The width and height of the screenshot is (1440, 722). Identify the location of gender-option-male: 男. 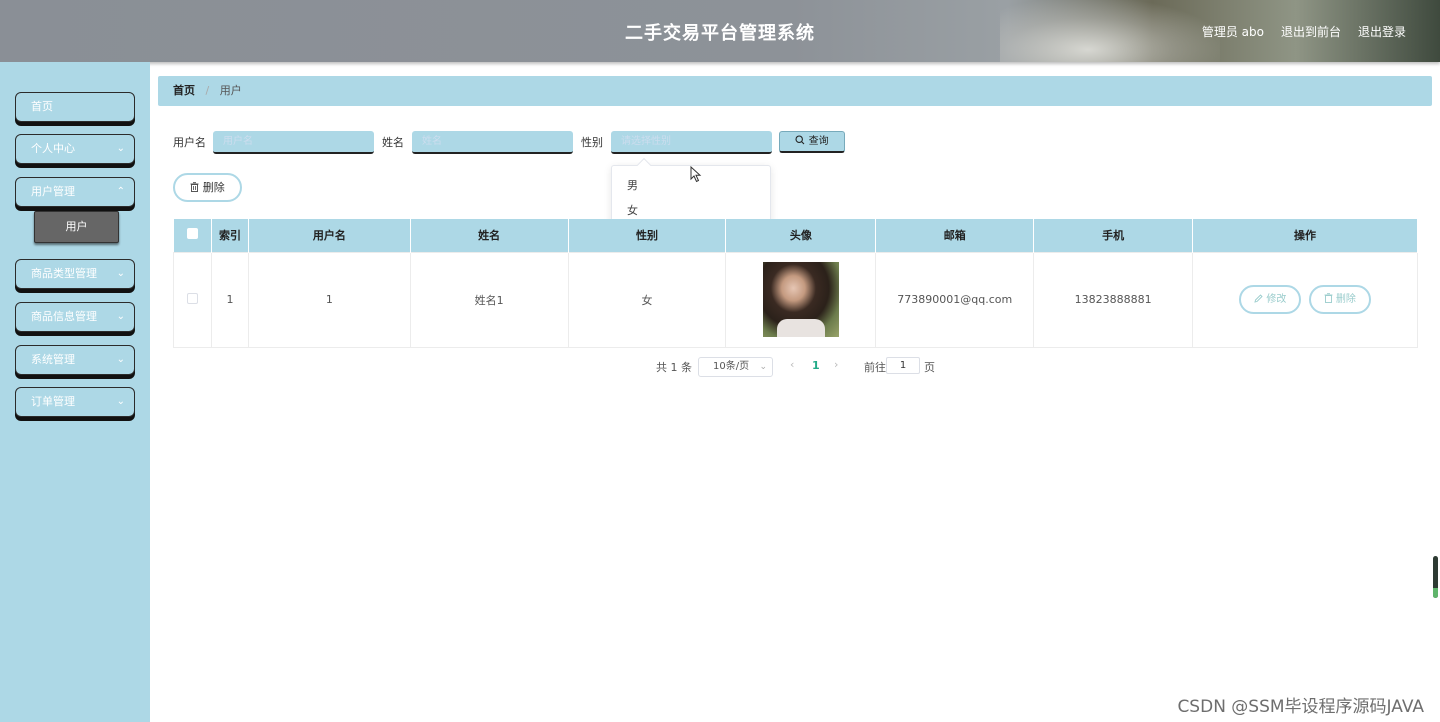
(632, 185).